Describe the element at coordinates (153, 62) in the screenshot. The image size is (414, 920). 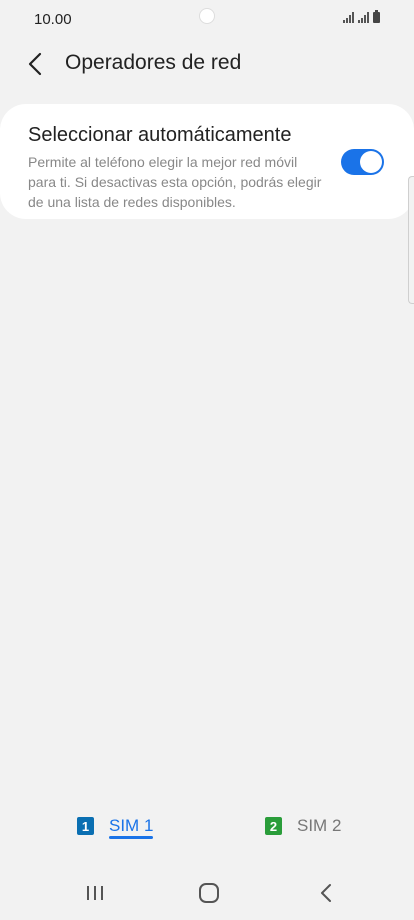
I see `page-title: Operadores de red` at that location.